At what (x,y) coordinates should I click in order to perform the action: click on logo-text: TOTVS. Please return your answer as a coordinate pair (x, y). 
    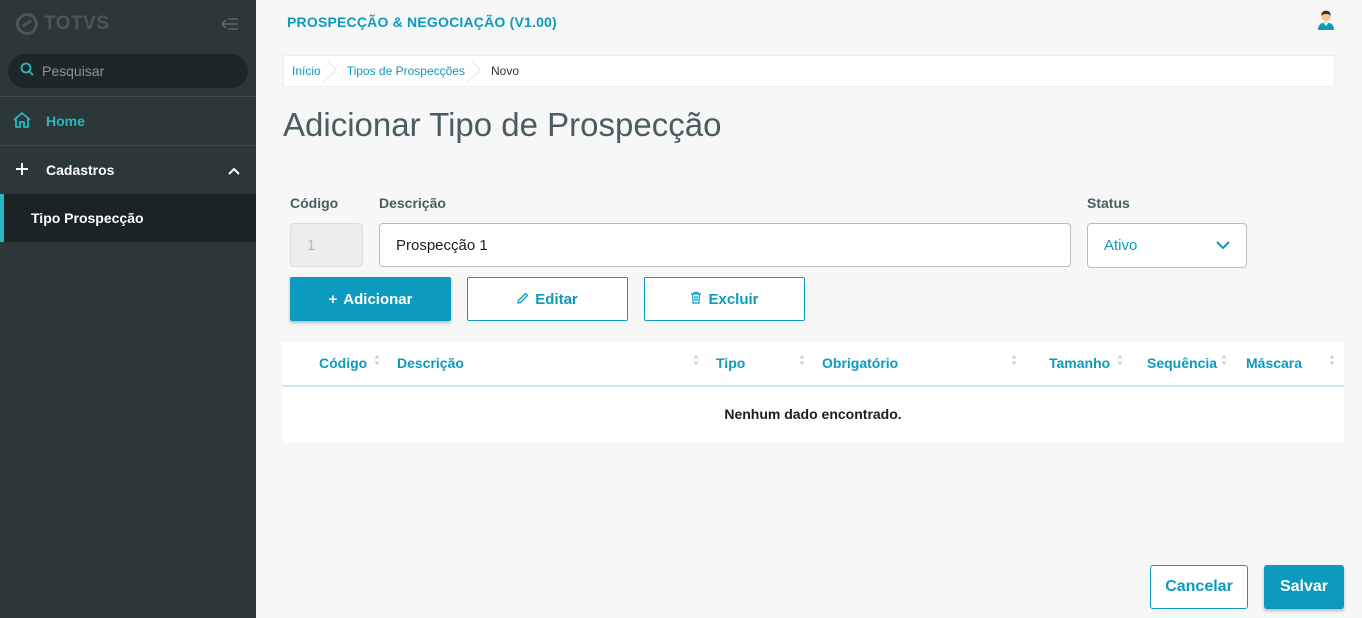
    Looking at the image, I should click on (77, 23).